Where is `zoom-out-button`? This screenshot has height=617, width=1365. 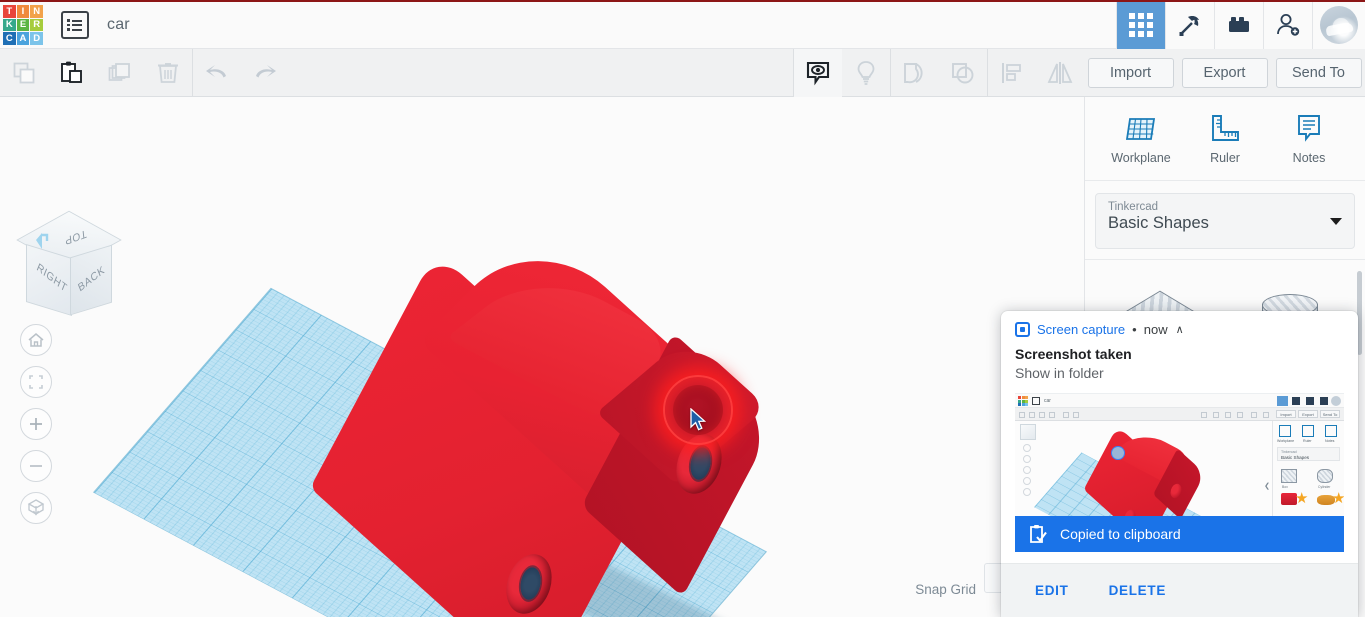
zoom-out-button is located at coordinates (36, 466).